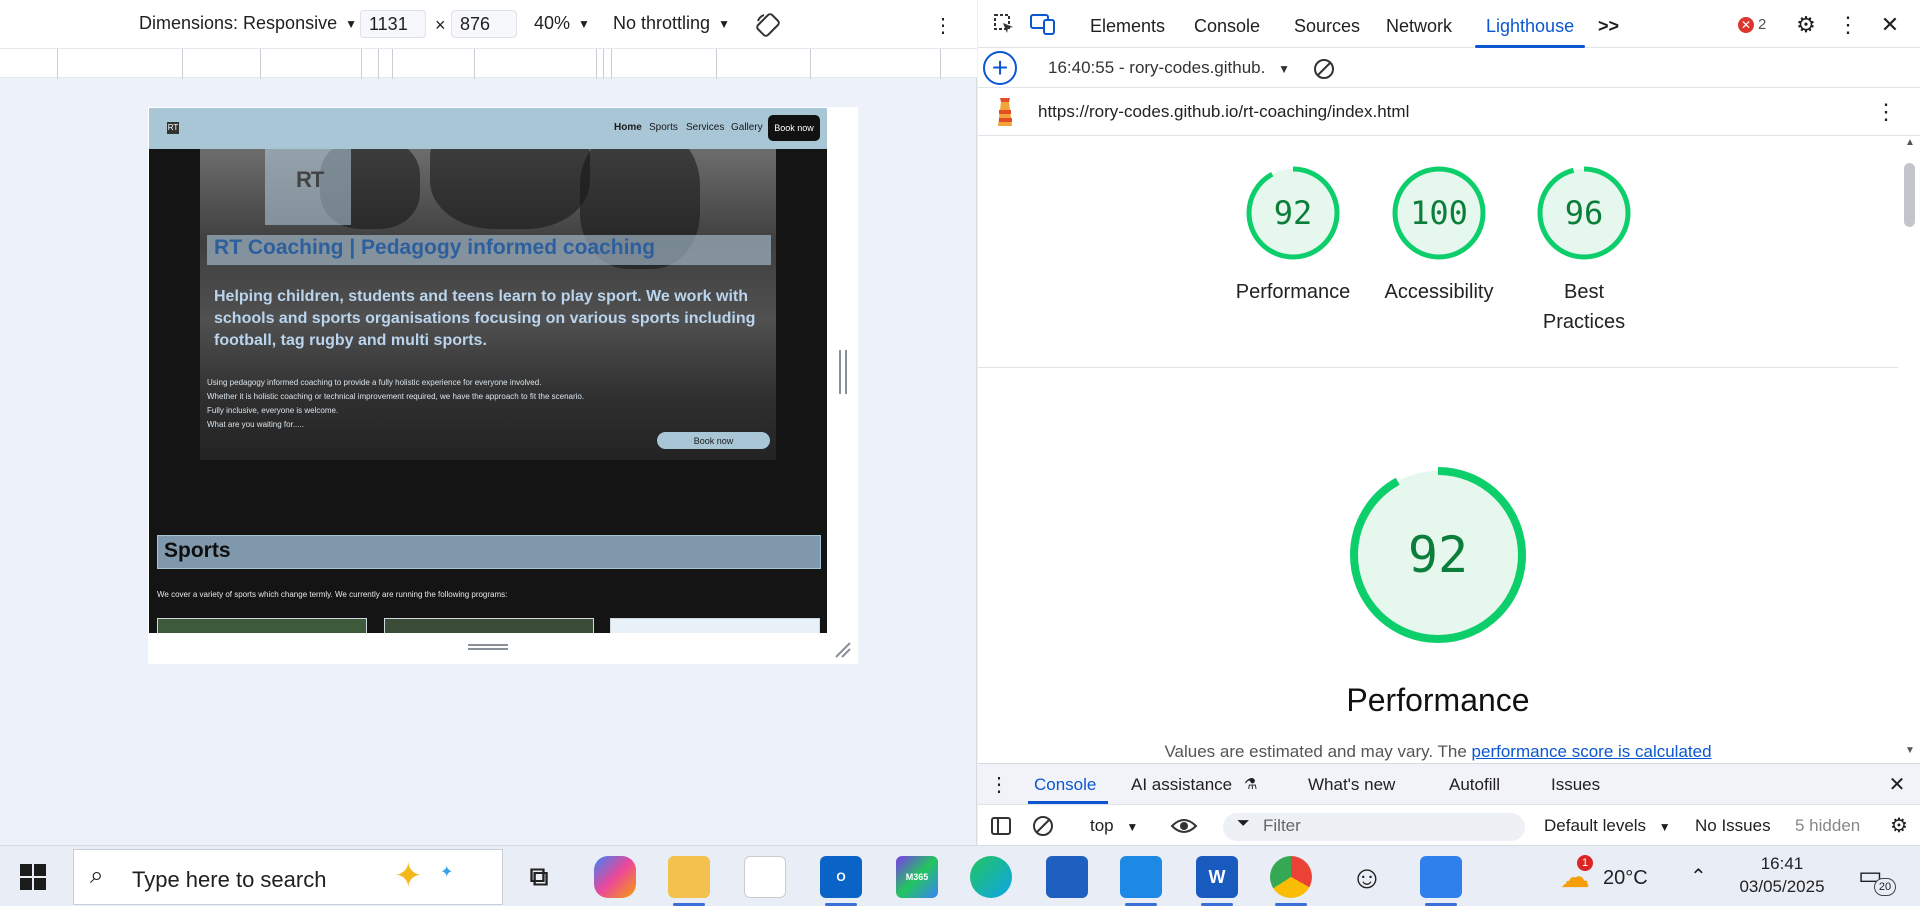 This screenshot has height=906, width=1920. What do you see at coordinates (440, 25) in the screenshot?
I see `times-sign: ×` at bounding box center [440, 25].